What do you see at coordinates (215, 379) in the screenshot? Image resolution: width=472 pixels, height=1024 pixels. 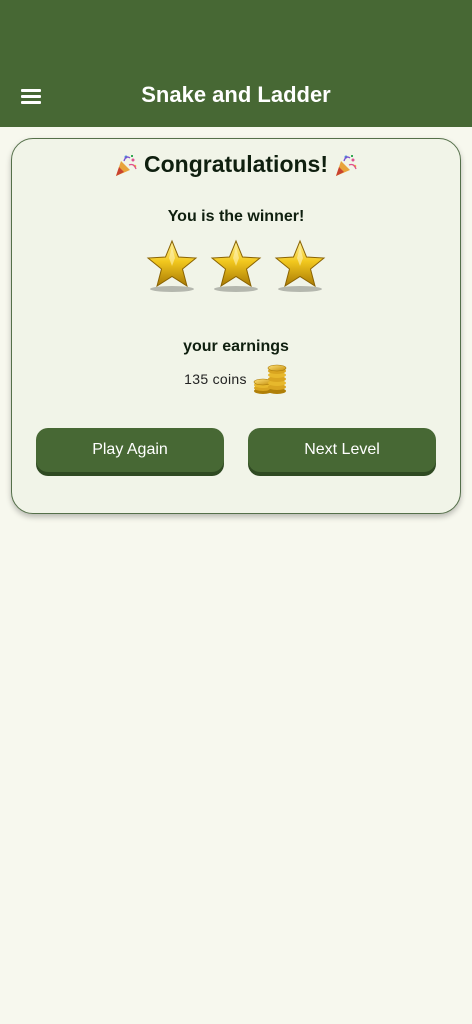 I see `coins-amount: 135 coins` at bounding box center [215, 379].